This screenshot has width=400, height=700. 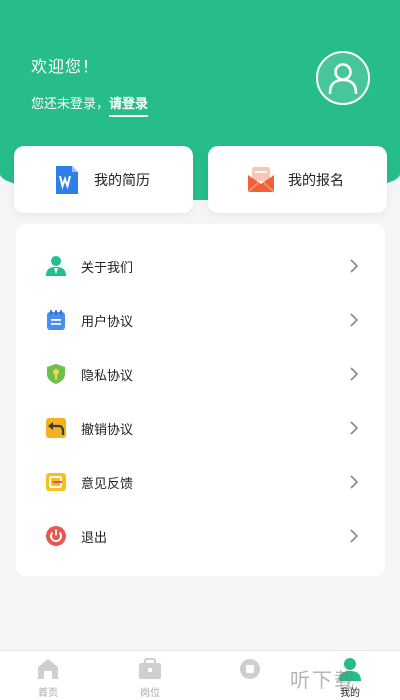 What do you see at coordinates (107, 430) in the screenshot?
I see `menu-item-label: 撤销协议` at bounding box center [107, 430].